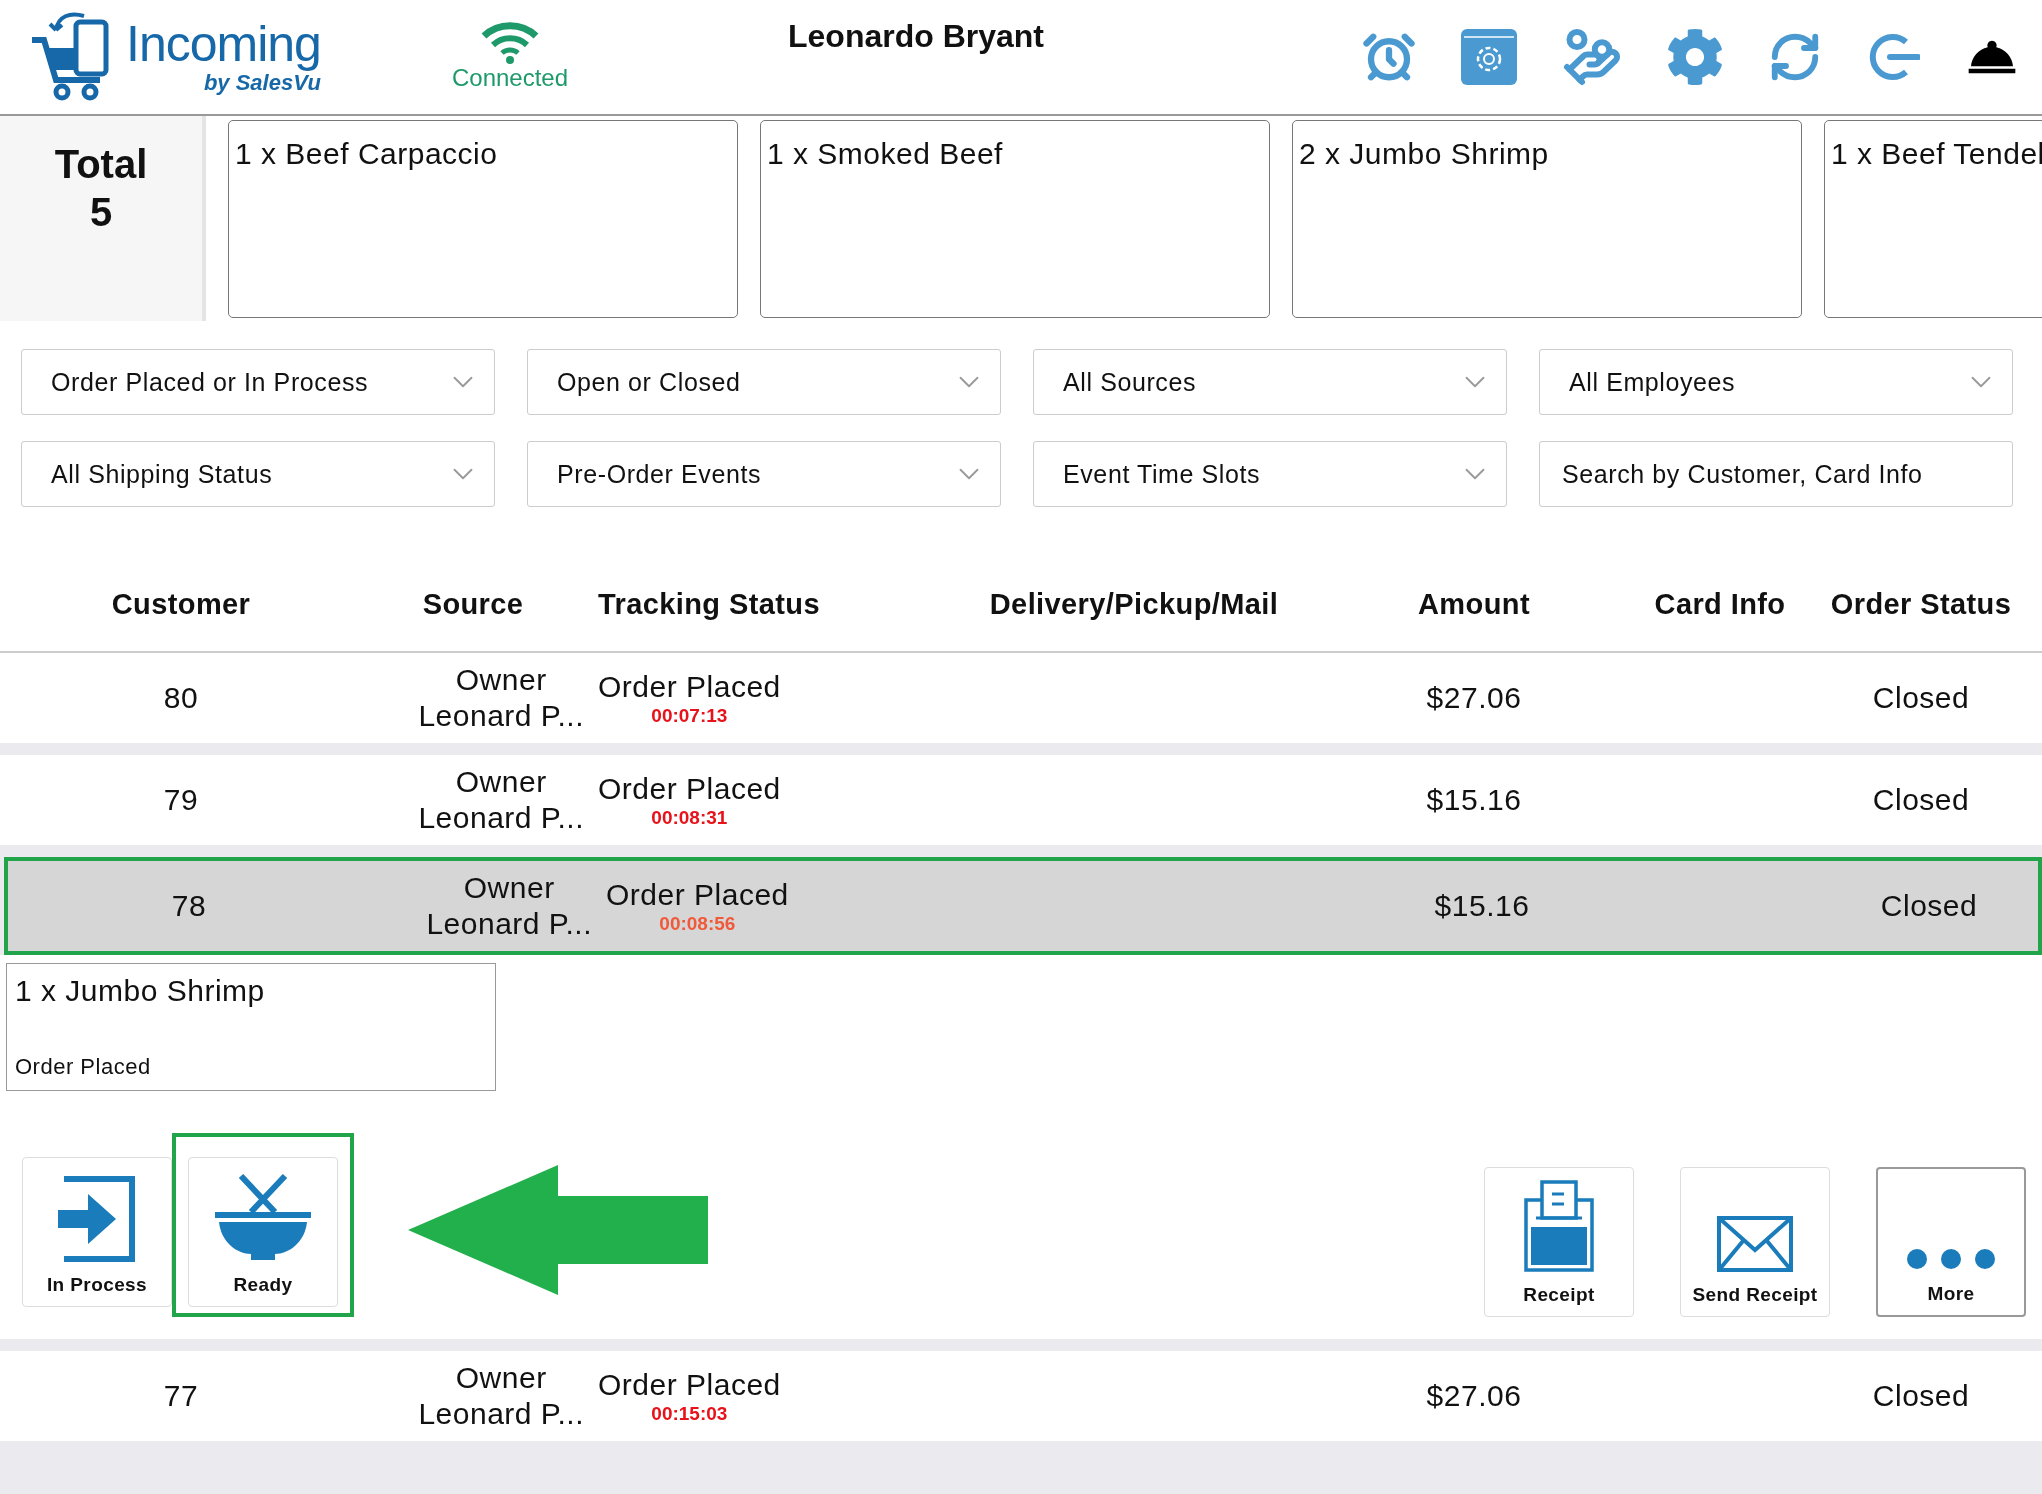 The image size is (2042, 1494). Describe the element at coordinates (764, 382) in the screenshot. I see `filter-dropdown: Open or Closed` at that location.